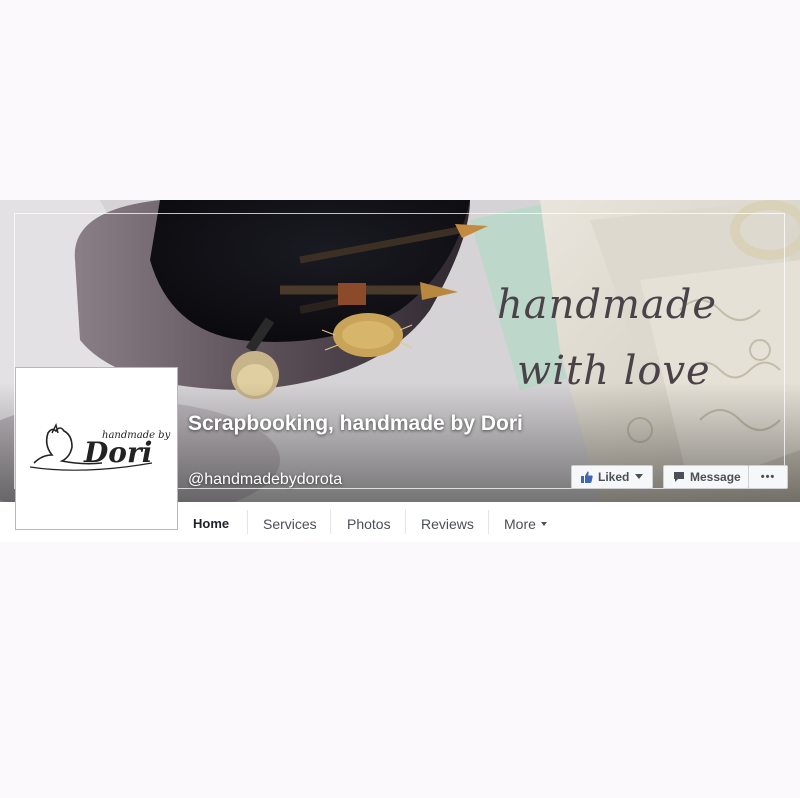  What do you see at coordinates (211, 522) in the screenshot?
I see `tab-home: Home` at bounding box center [211, 522].